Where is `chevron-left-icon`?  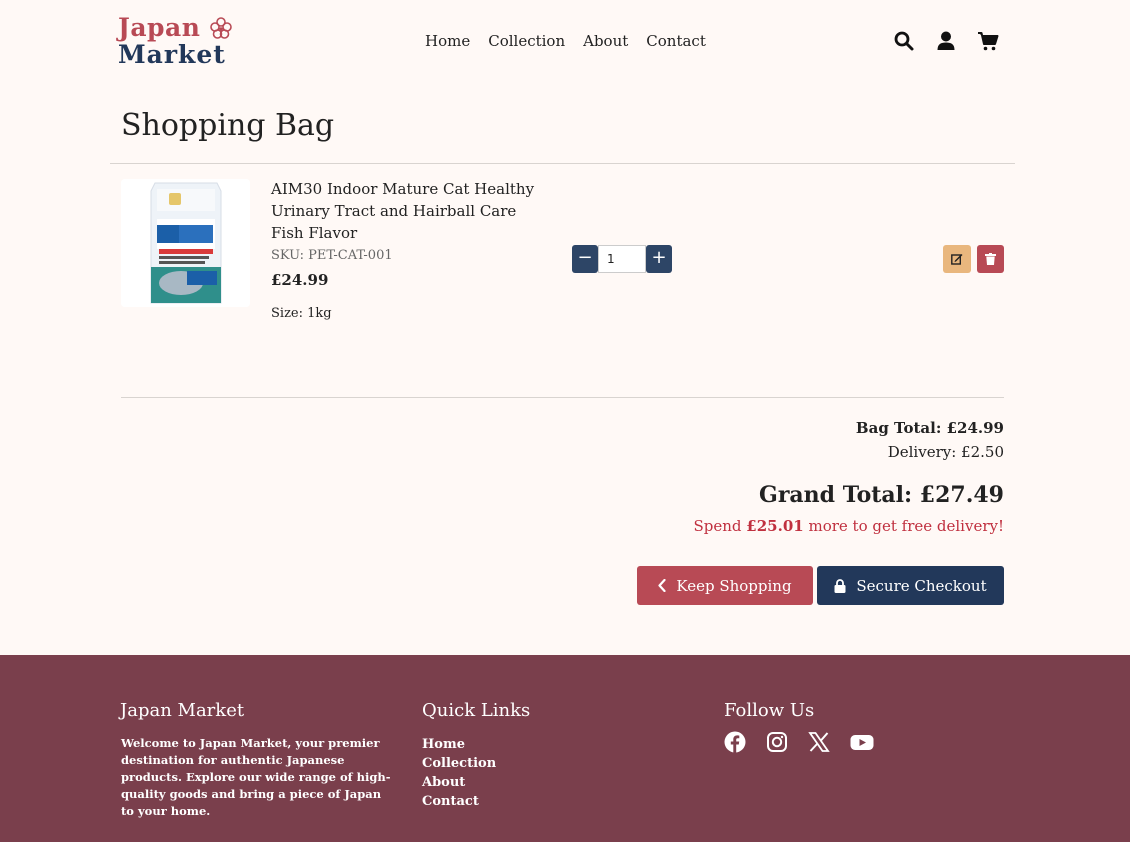
chevron-left-icon is located at coordinates (662, 585).